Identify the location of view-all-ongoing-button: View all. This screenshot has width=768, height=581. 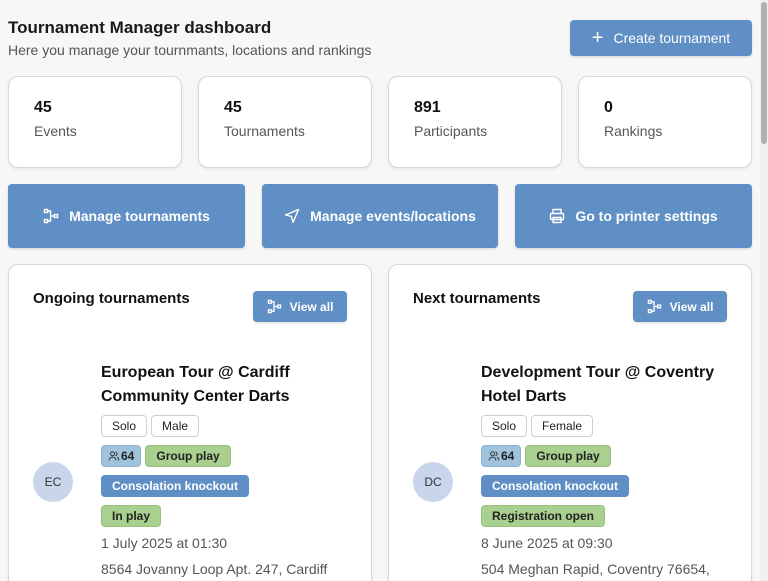
(300, 306).